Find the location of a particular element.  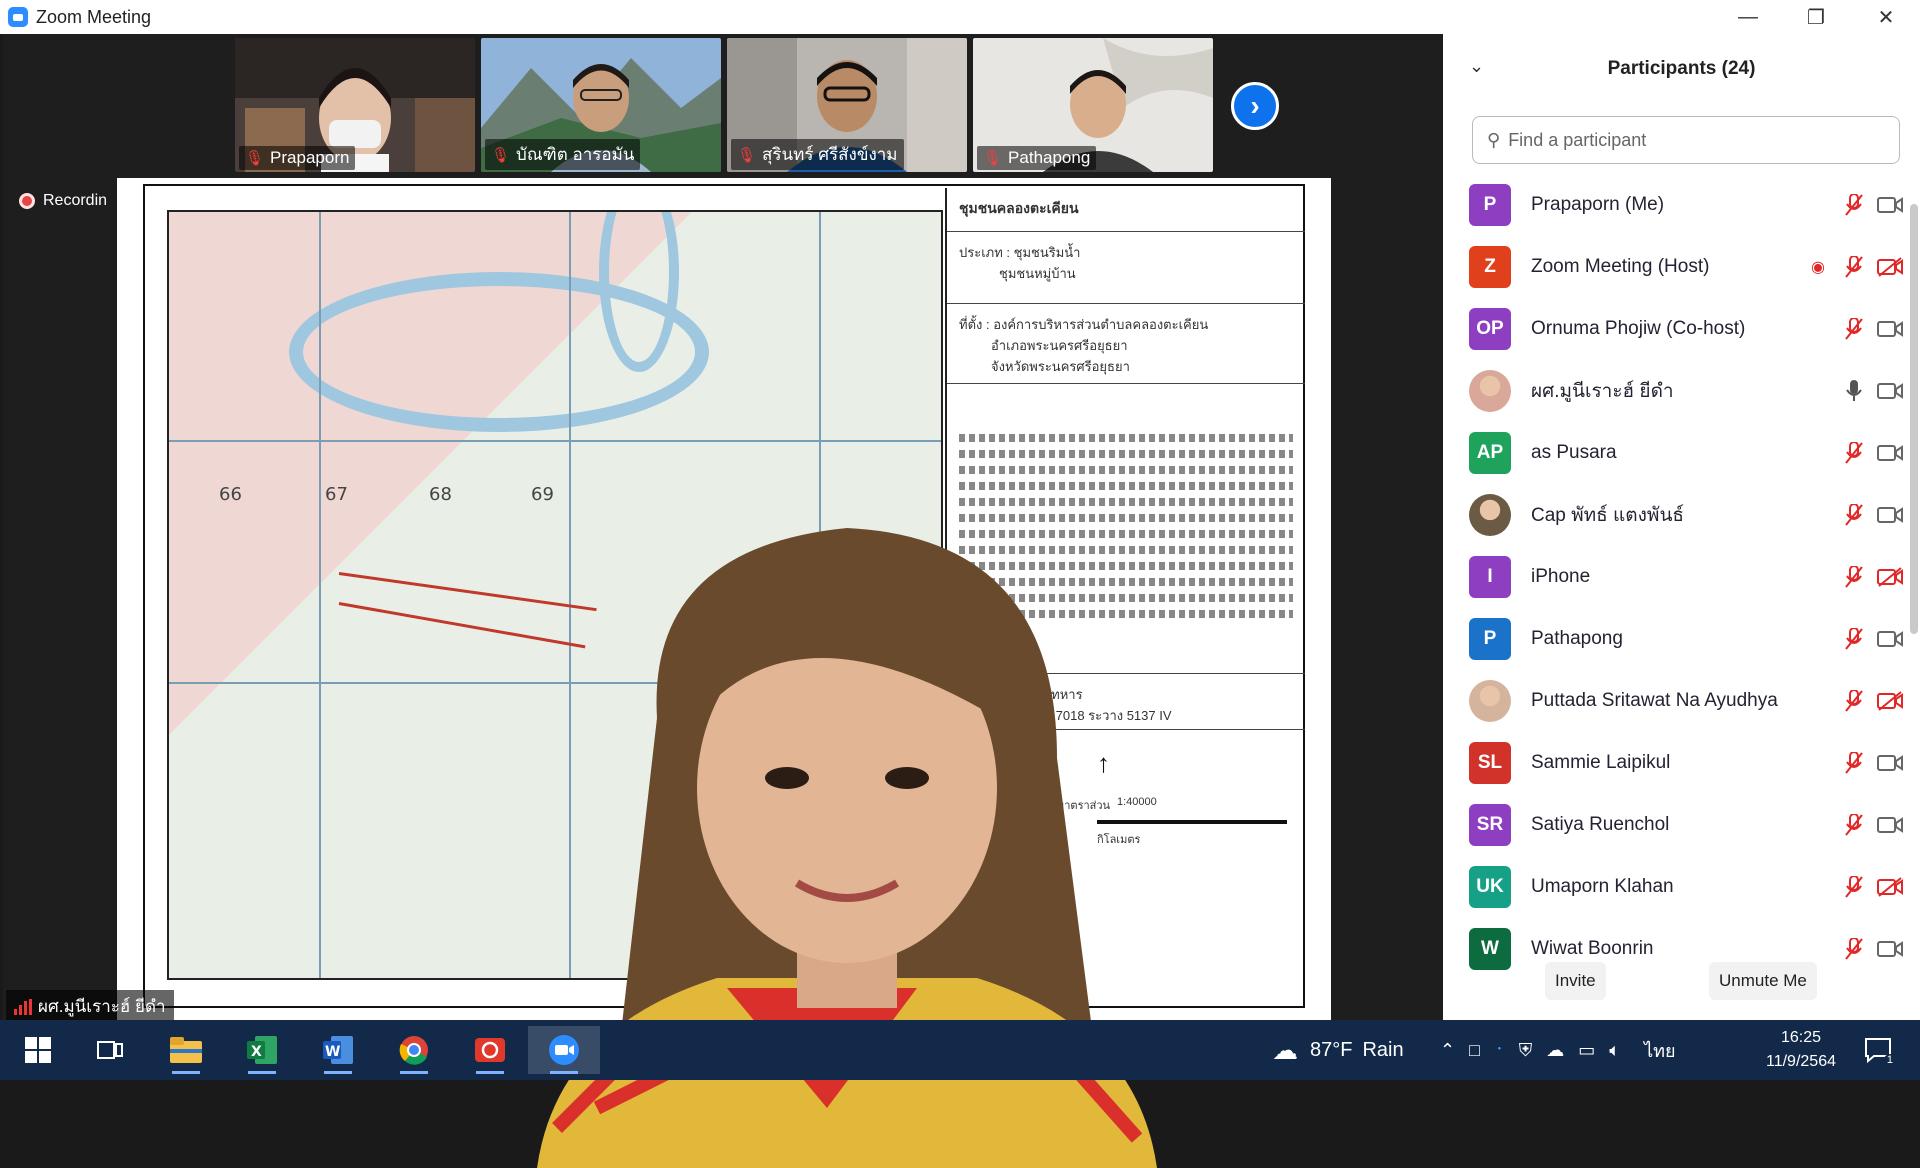

participant-row: OP Ornuma Phojiw (Co-host) is located at coordinates (1678, 329).